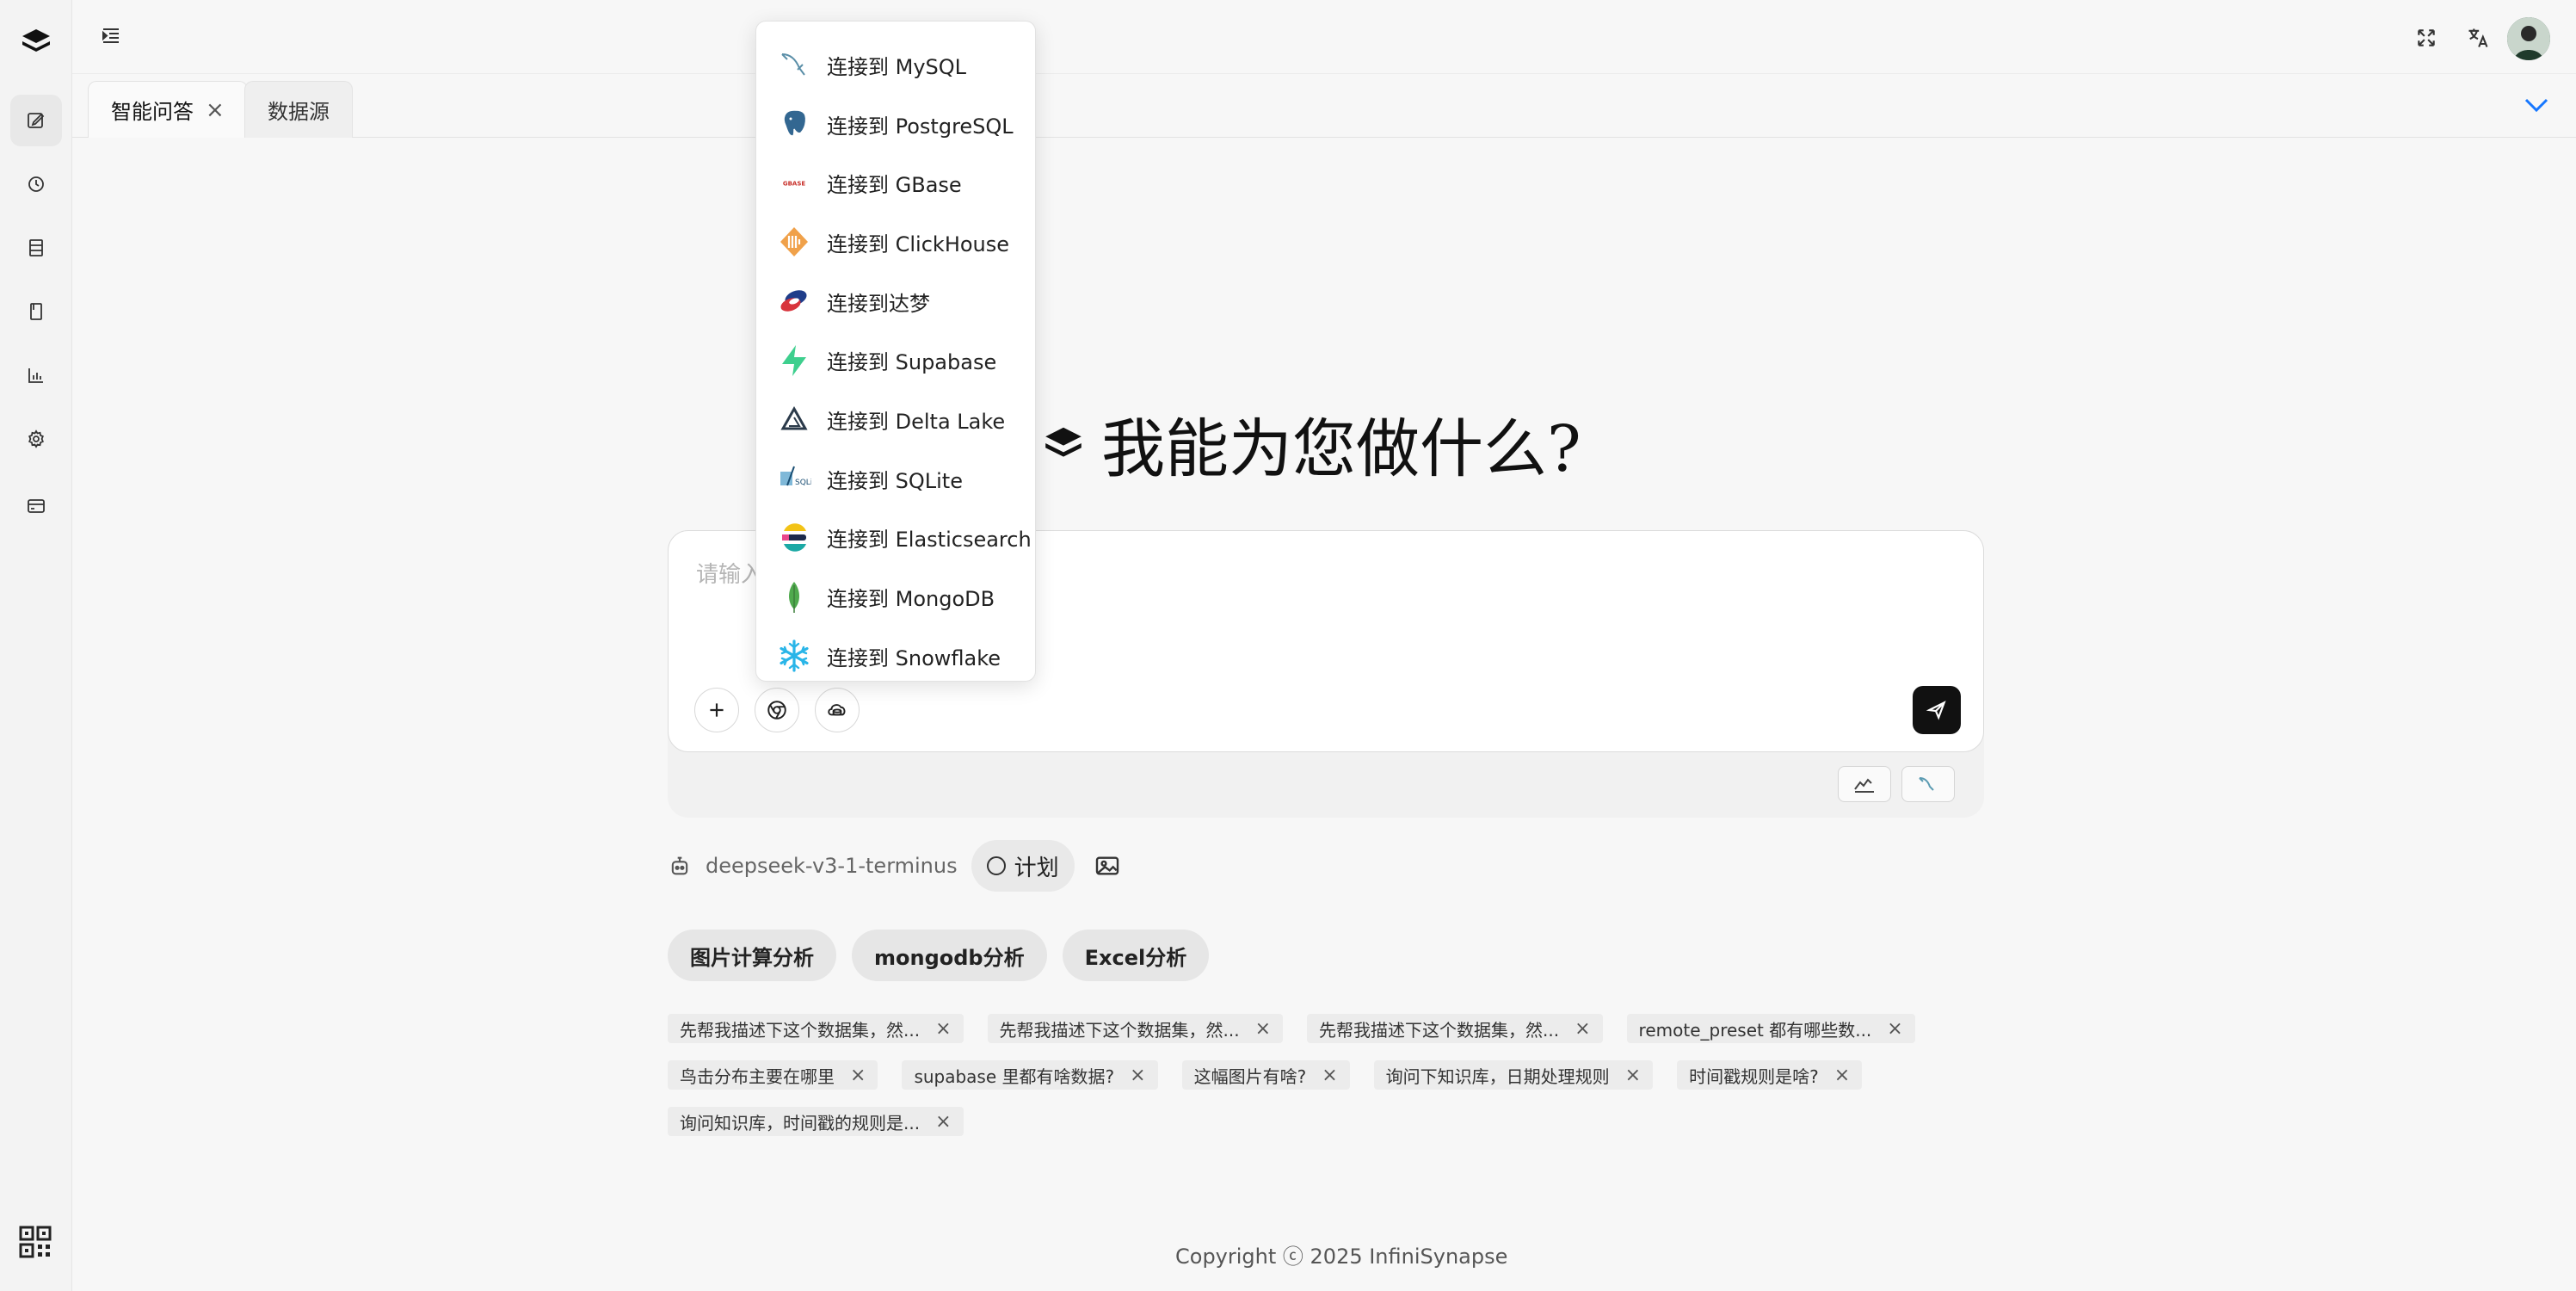 The image size is (2576, 1291). I want to click on connect-sqlite-label: 连接到 SQLite, so click(895, 480).